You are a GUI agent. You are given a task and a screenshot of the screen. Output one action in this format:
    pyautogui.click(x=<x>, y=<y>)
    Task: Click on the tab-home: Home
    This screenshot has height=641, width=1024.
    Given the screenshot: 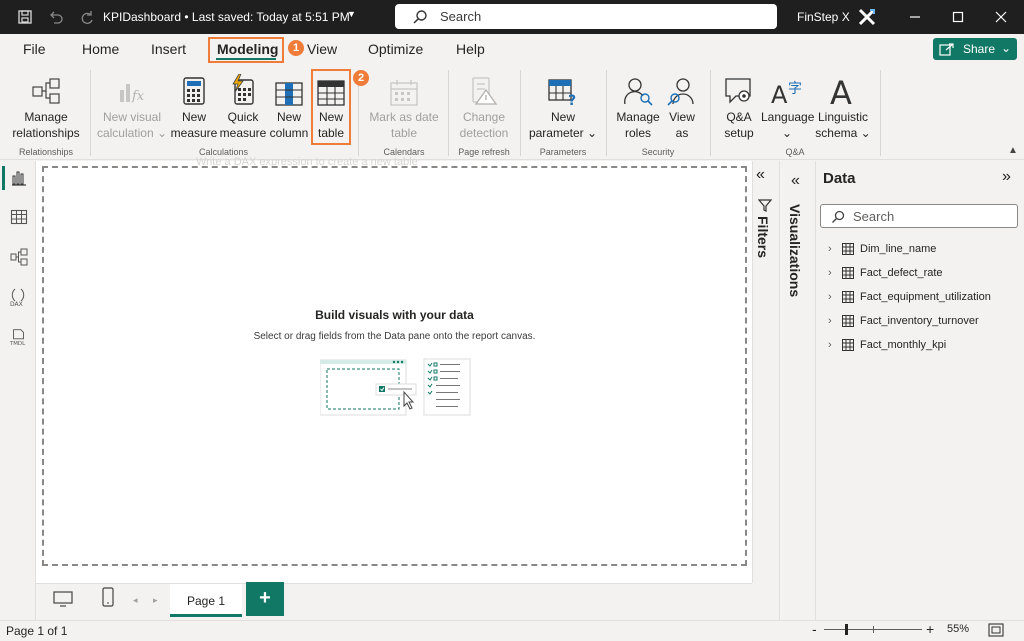 What is the action you would take?
    pyautogui.click(x=100, y=49)
    